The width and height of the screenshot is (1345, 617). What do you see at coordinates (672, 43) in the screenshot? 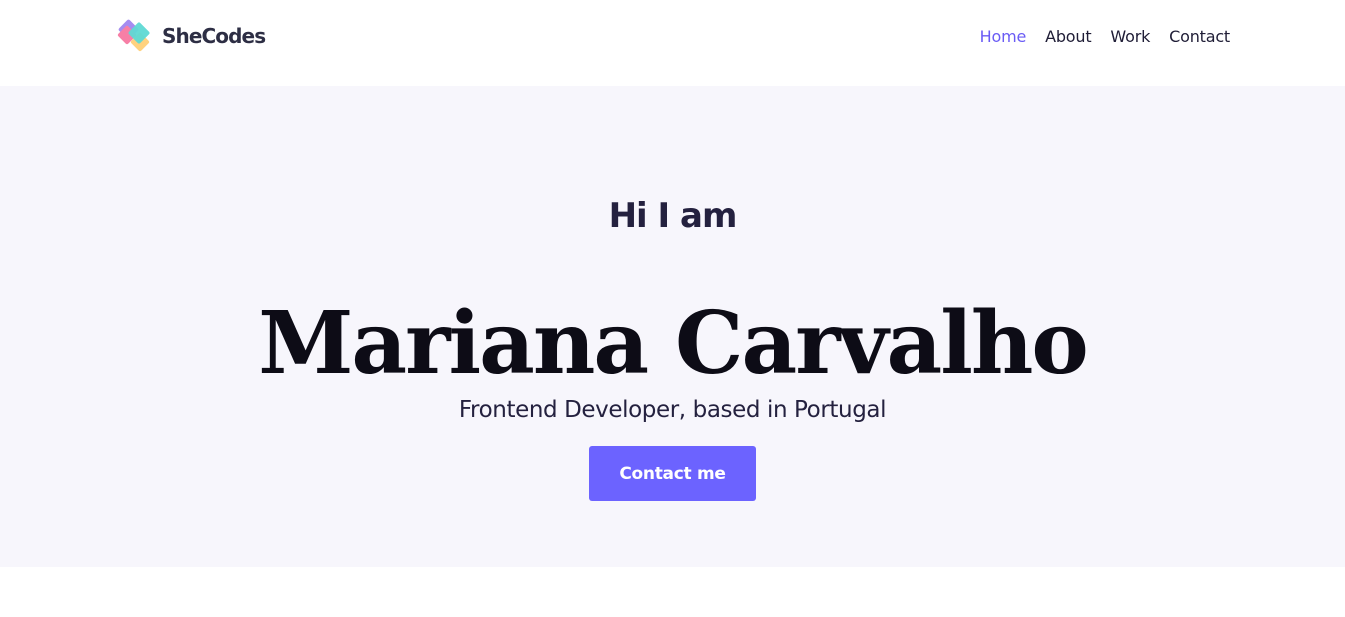
I see `navbar: SheCodes Home About Work Contact` at bounding box center [672, 43].